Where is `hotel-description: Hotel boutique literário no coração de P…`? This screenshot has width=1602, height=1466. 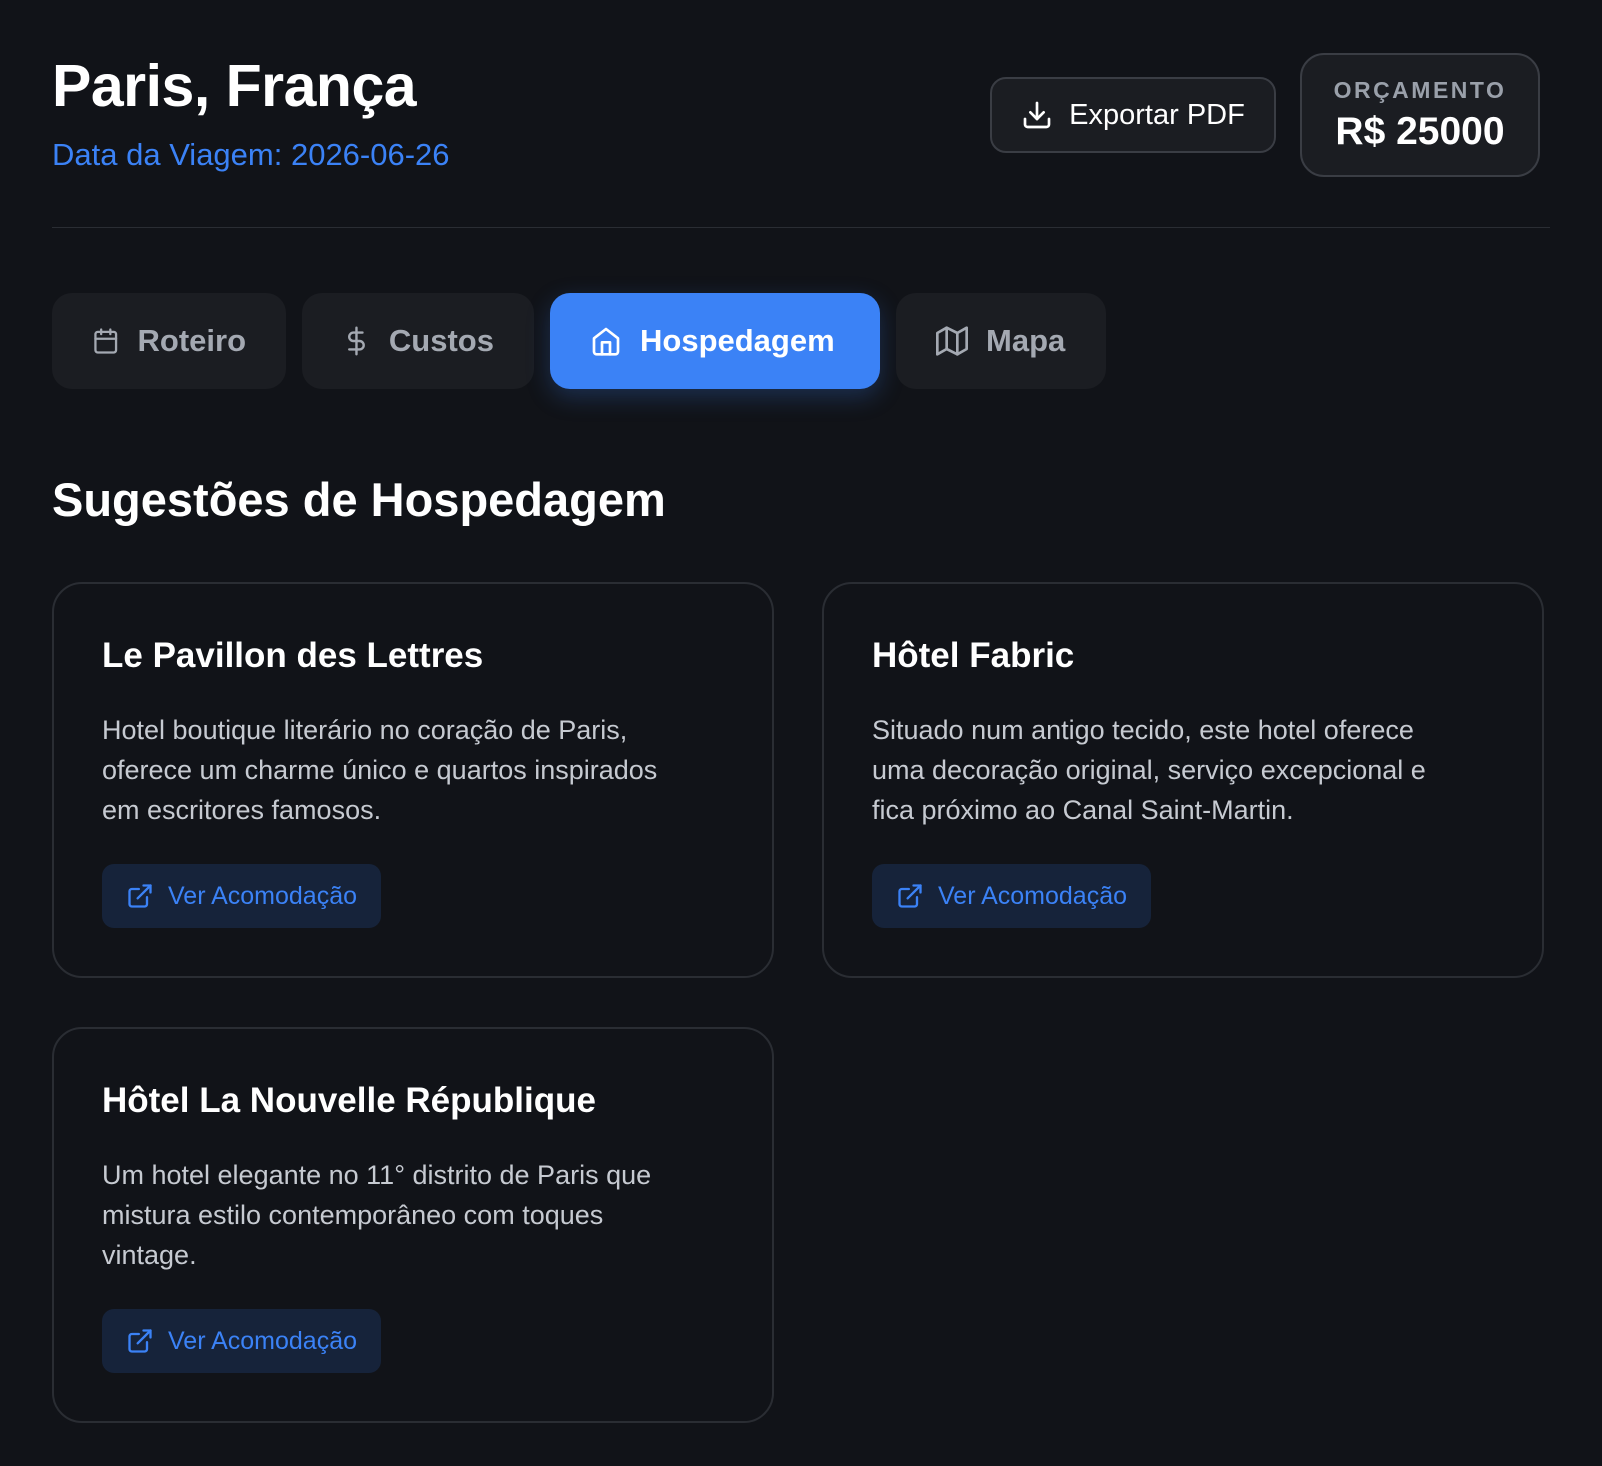
hotel-description: Hotel boutique literário no coração de P… is located at coordinates (380, 770).